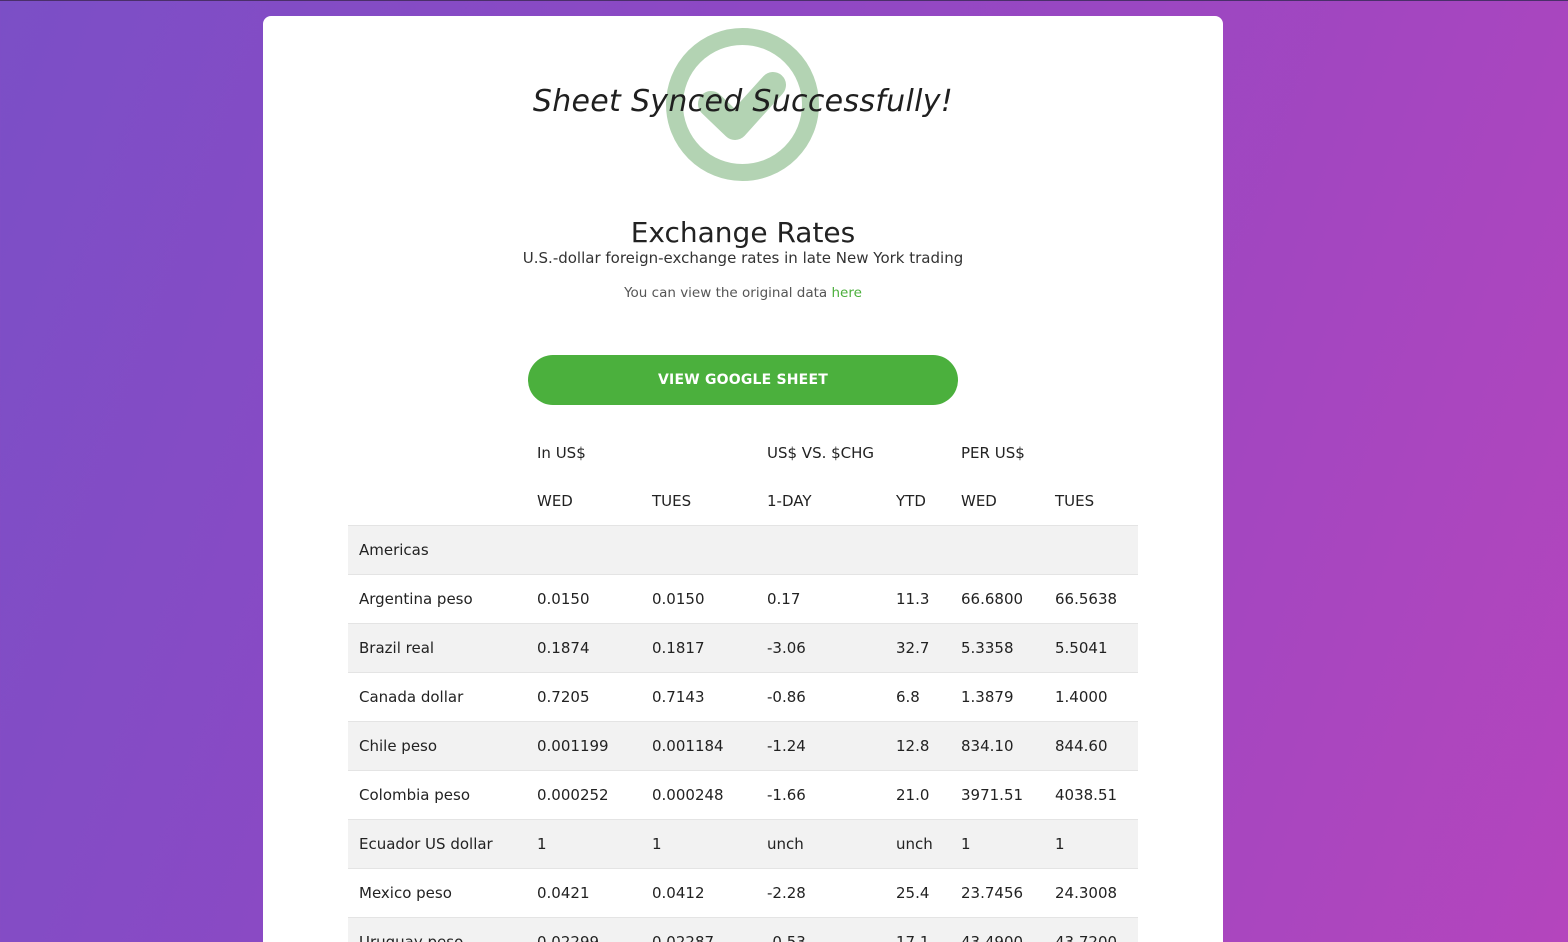 The image size is (1568, 942). I want to click on rate-value-cell: 5.3358, so click(997, 648).